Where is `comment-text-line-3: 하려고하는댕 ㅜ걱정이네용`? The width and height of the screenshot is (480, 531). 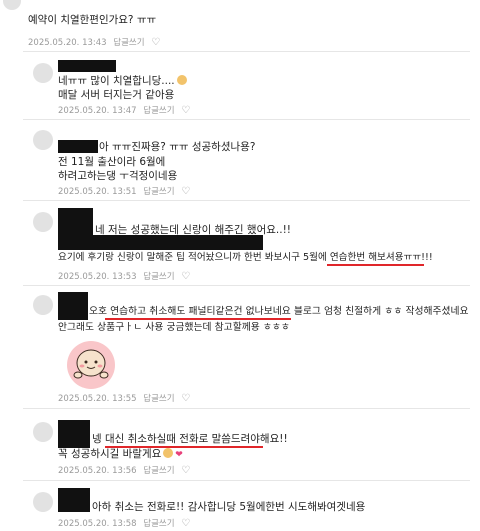
comment-text-line-3: 하려고하는댕 ㅜ걱정이네용 is located at coordinates (118, 176).